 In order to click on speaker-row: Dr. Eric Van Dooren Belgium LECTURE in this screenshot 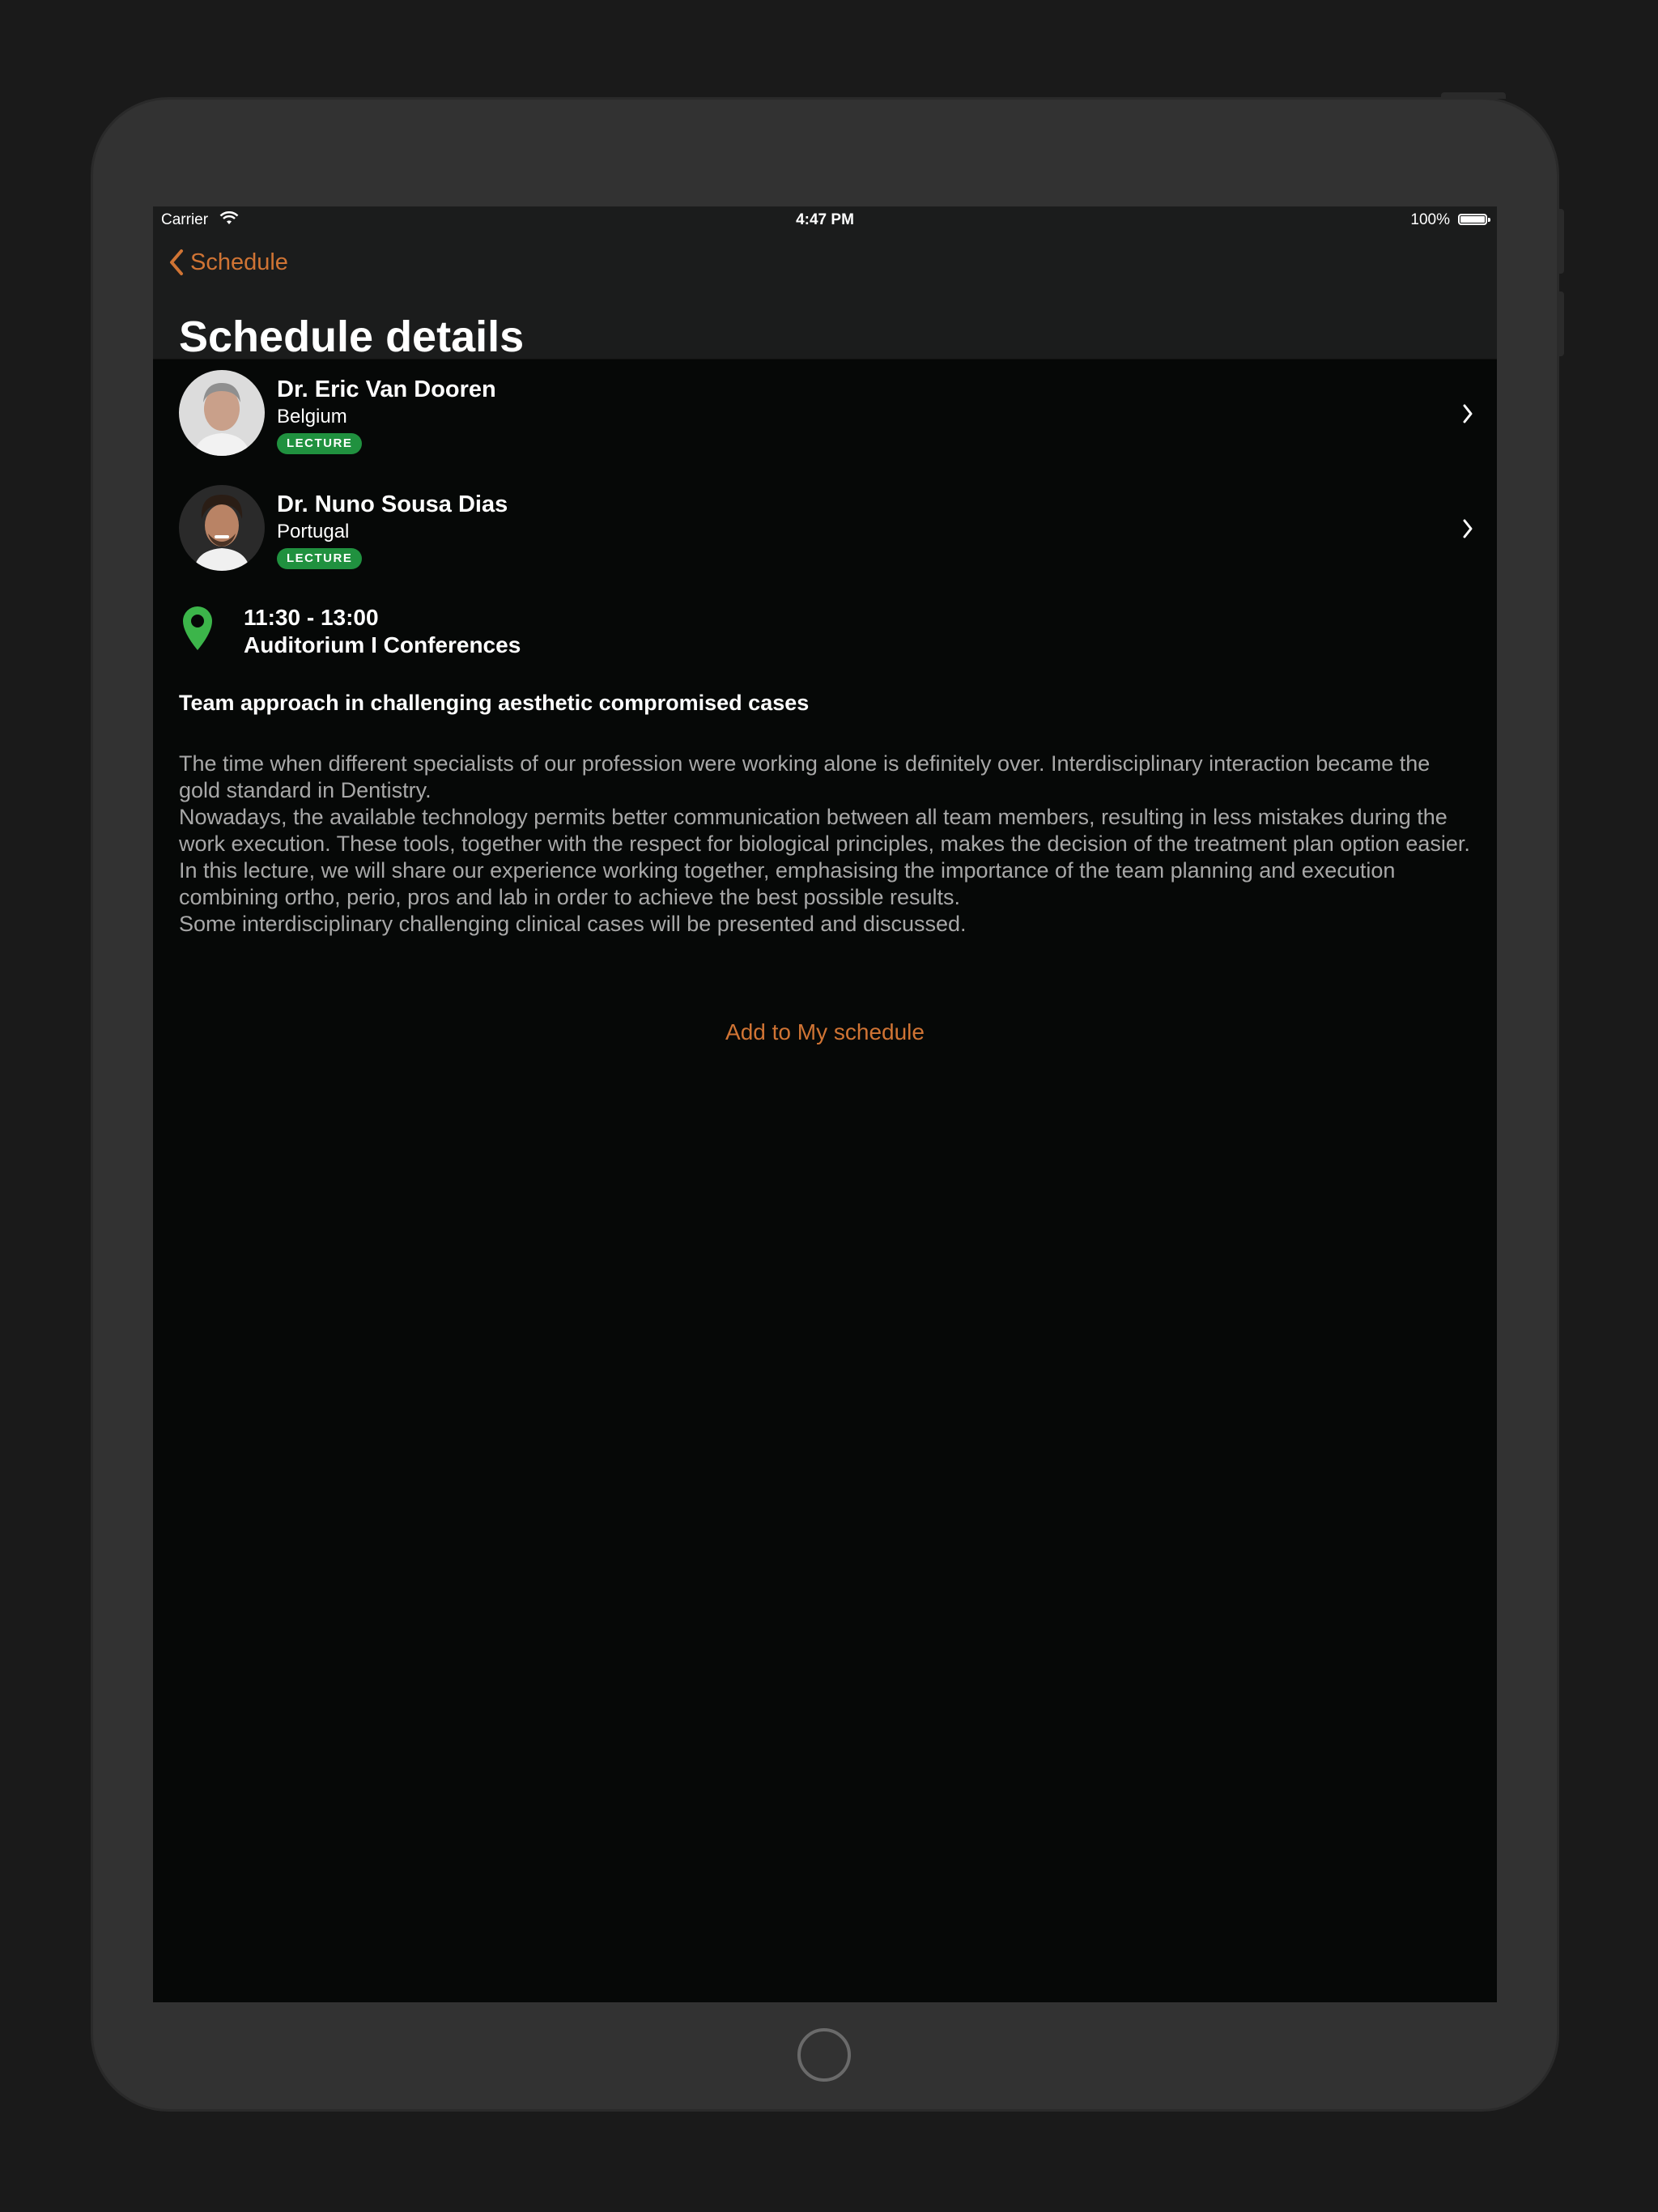, I will do `click(825, 416)`.